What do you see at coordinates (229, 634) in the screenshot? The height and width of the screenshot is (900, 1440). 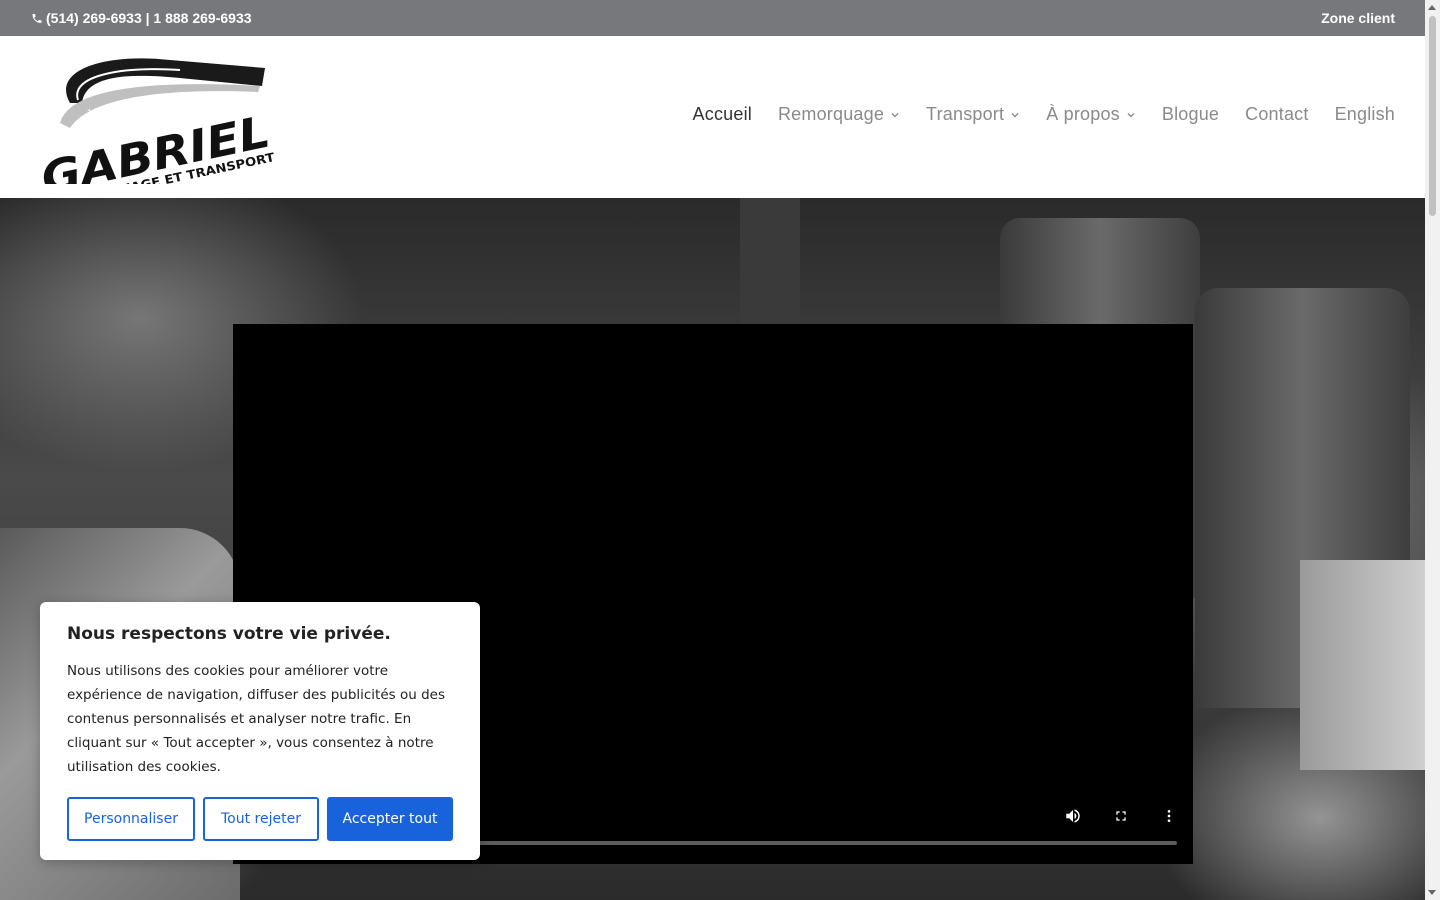 I see `cookie-title: Nous respectons votre vie privée.` at bounding box center [229, 634].